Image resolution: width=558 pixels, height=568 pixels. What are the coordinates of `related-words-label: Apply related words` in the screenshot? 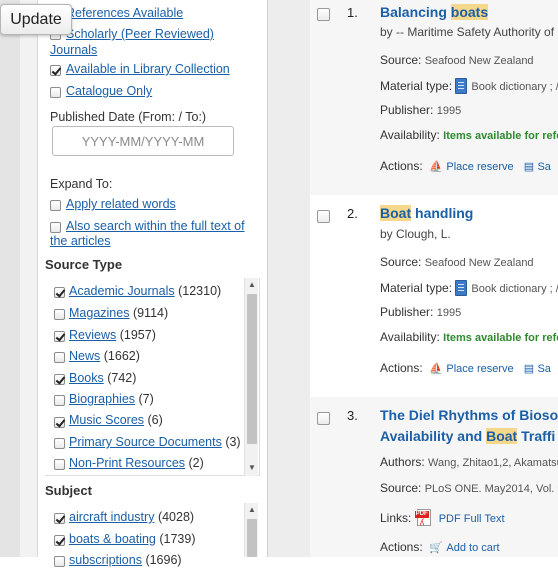 It's located at (121, 204).